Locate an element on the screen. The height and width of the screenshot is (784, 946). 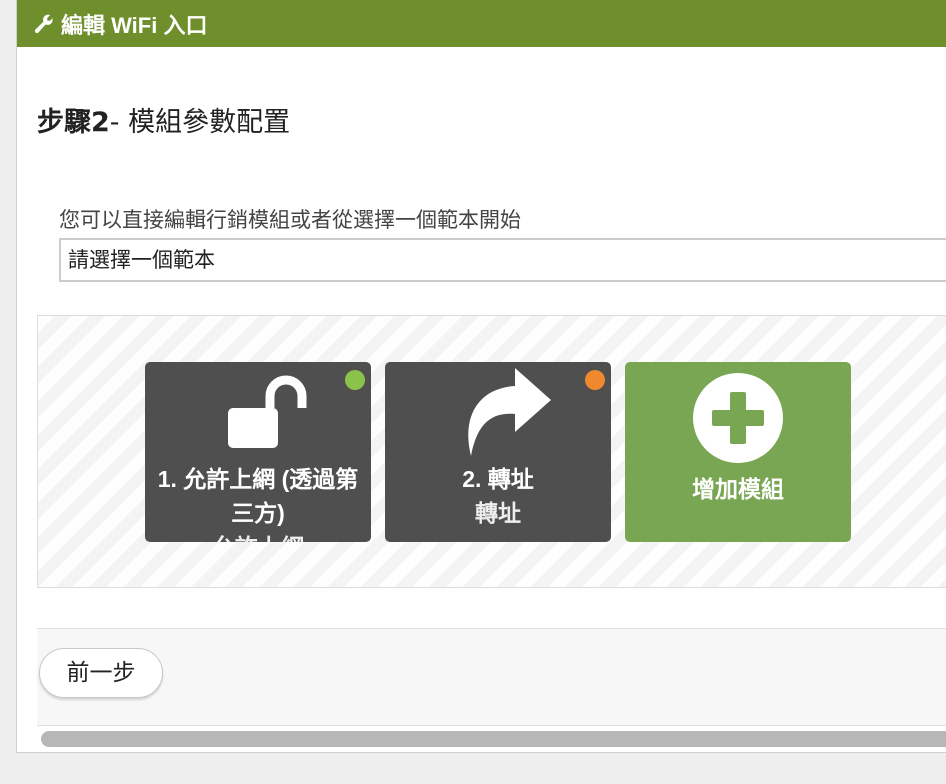
step-heading: 步驟2- 模組參數配置 is located at coordinates (163, 119).